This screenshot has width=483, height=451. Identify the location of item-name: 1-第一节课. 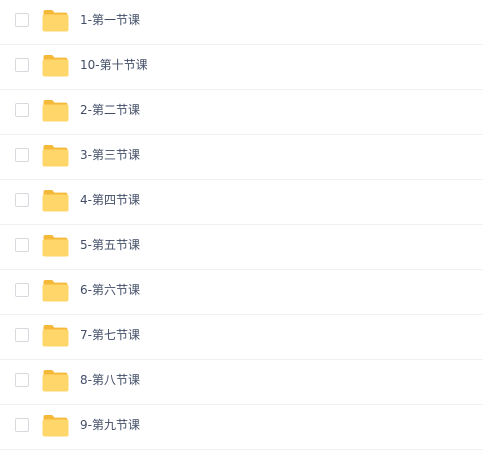
(110, 20).